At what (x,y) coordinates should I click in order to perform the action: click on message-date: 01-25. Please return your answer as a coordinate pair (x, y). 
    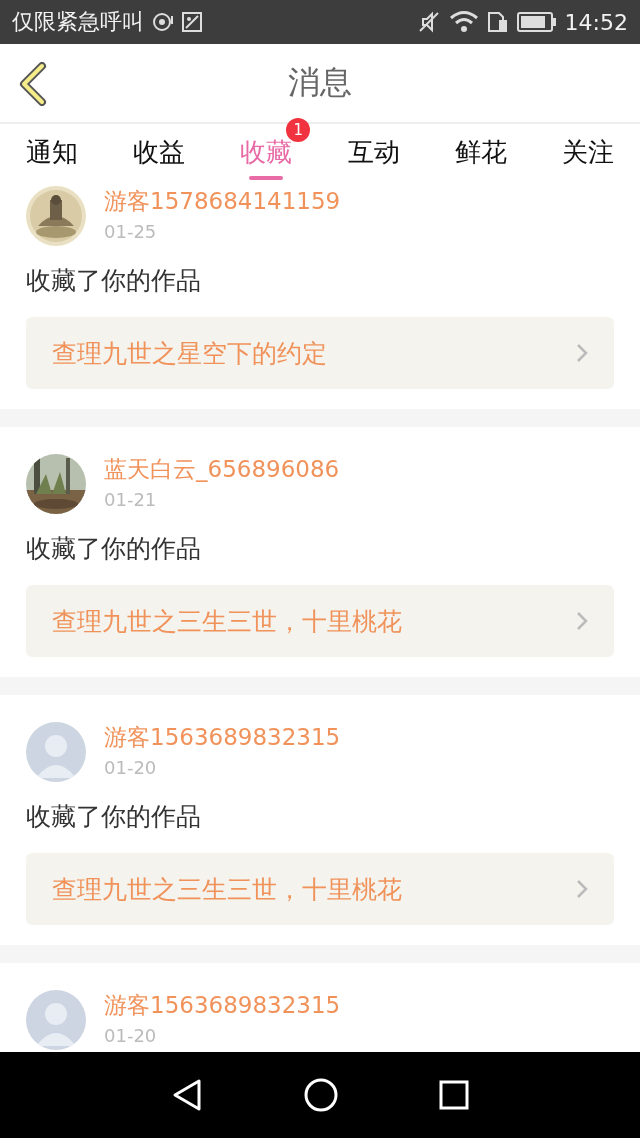
    Looking at the image, I should click on (131, 231).